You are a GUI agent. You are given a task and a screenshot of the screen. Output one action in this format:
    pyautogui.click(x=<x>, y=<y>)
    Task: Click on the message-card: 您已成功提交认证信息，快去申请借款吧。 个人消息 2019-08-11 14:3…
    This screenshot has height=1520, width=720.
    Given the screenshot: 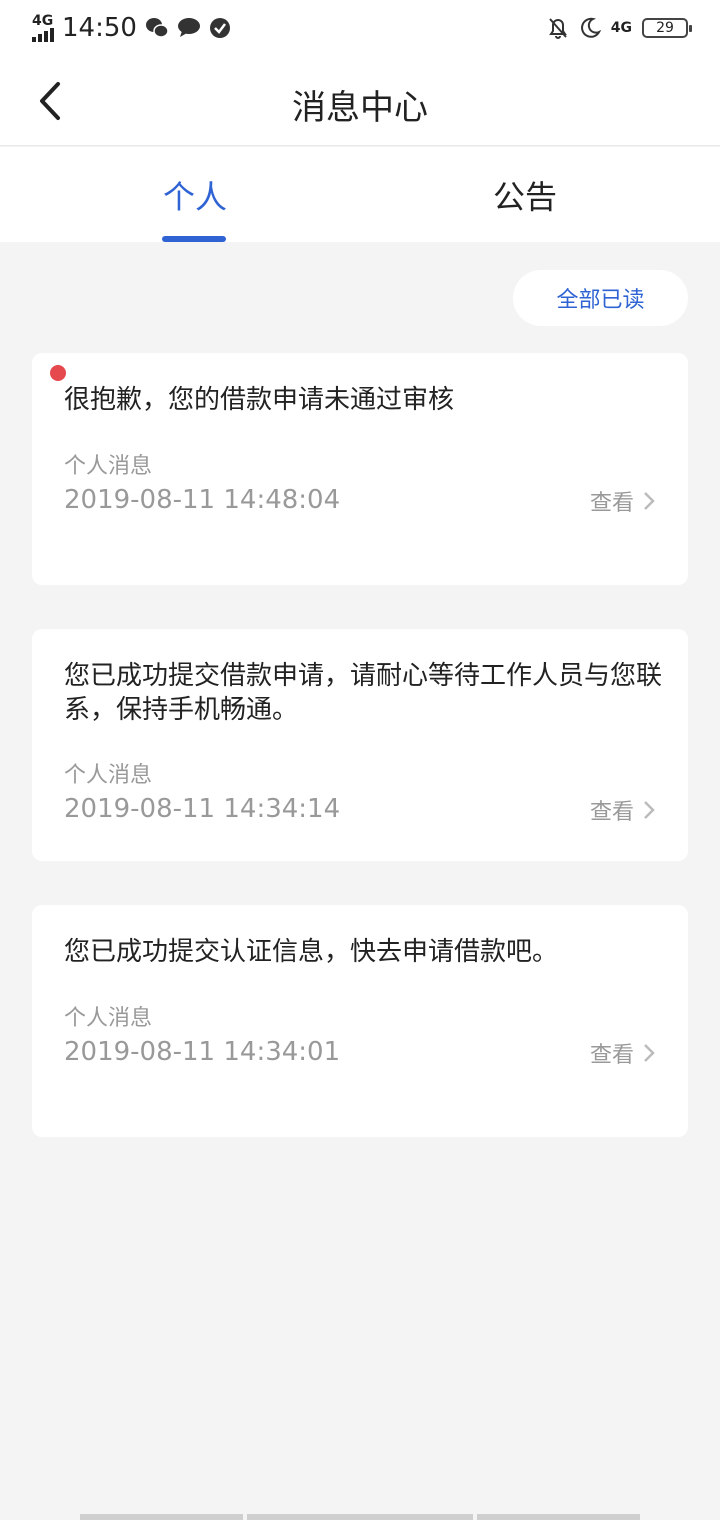 What is the action you would take?
    pyautogui.click(x=360, y=1021)
    